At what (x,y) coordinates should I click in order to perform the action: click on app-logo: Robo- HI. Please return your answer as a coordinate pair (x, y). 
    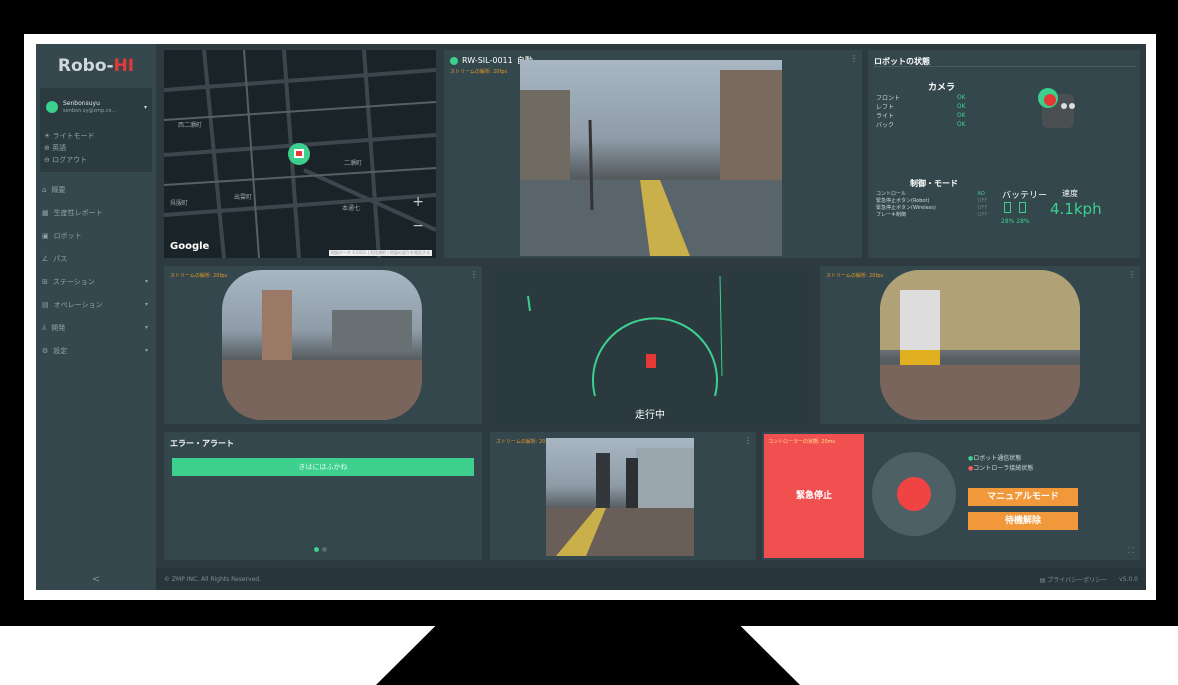
    Looking at the image, I should click on (96, 66).